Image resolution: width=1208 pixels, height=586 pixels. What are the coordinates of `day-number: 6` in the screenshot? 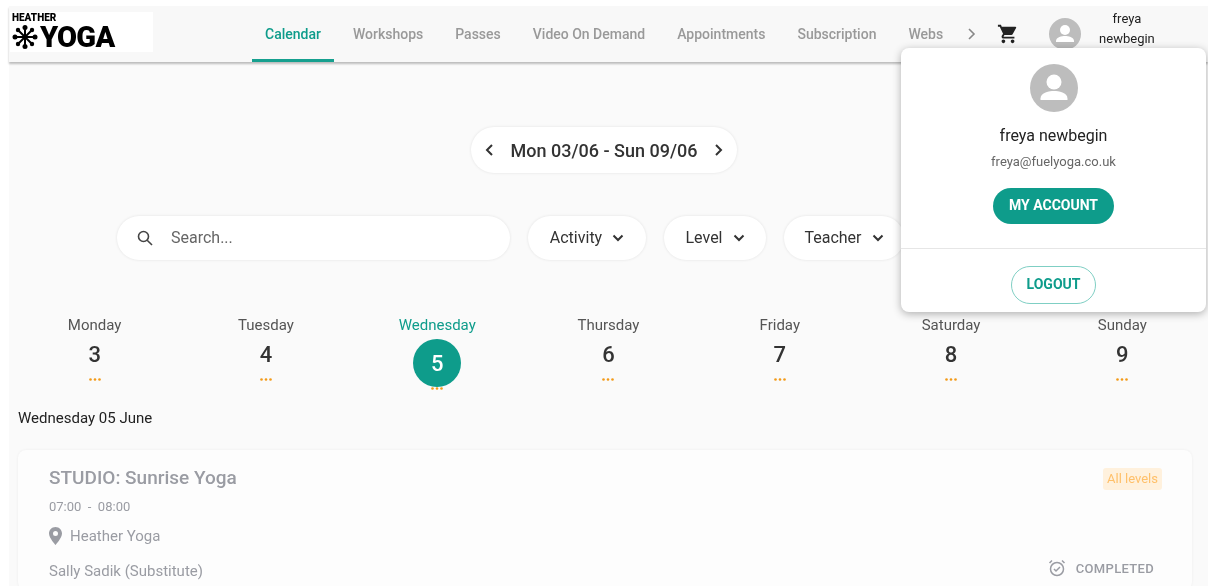 It's located at (608, 354).